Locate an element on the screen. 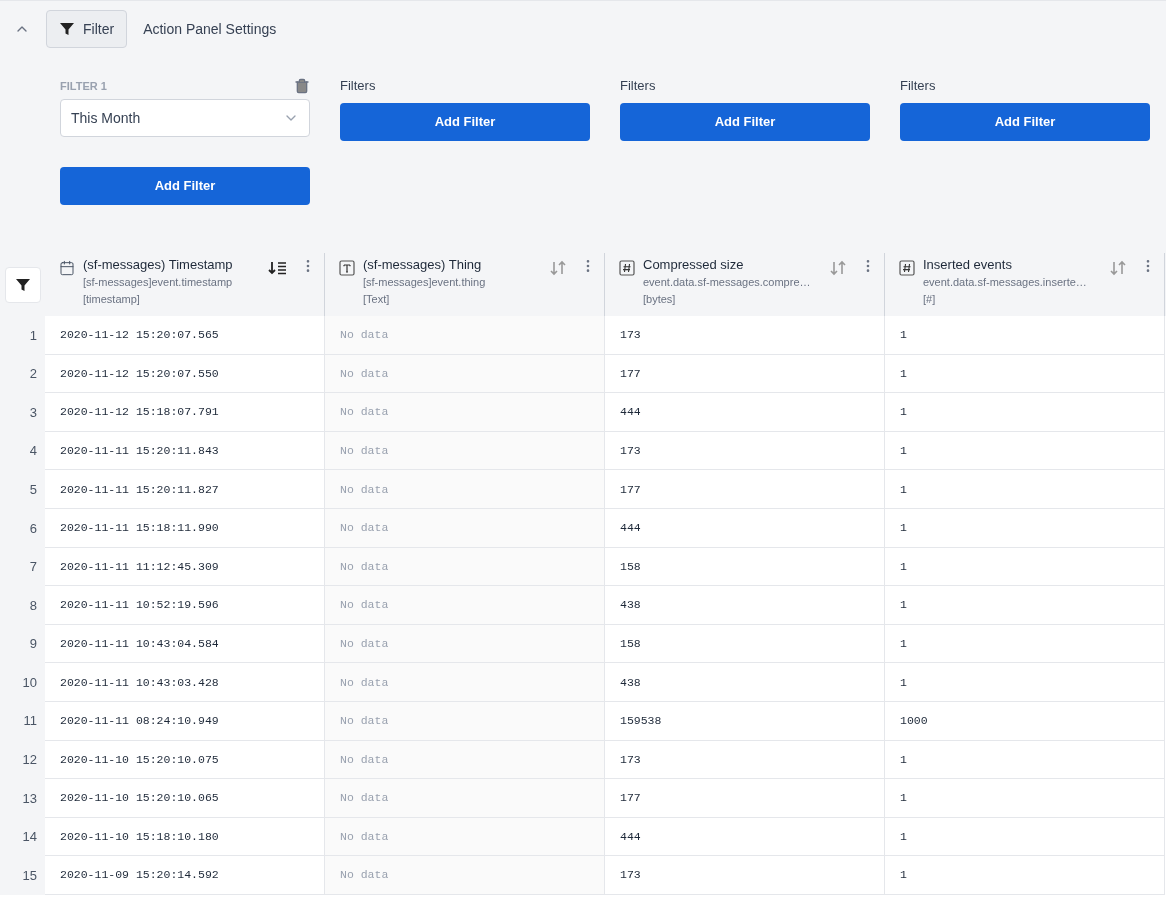 The image size is (1166, 898). table-cell-text: 2020-11-10 15:20:10.075 is located at coordinates (139, 759).